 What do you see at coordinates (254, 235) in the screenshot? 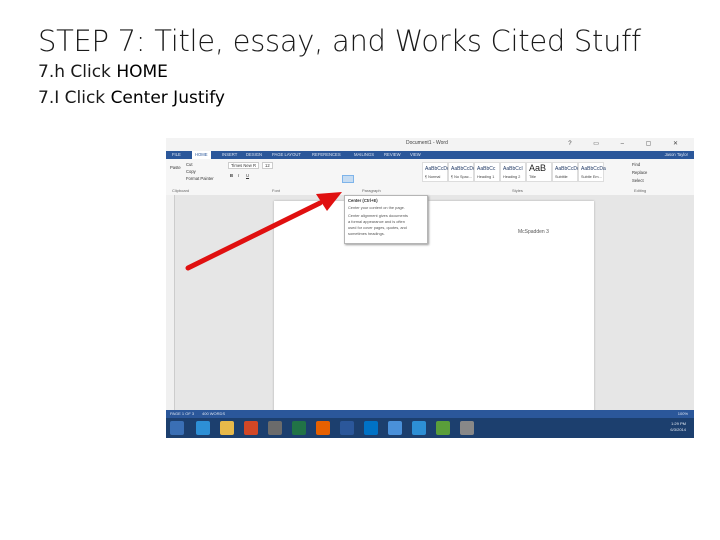
I see `arrow-shaft` at bounding box center [254, 235].